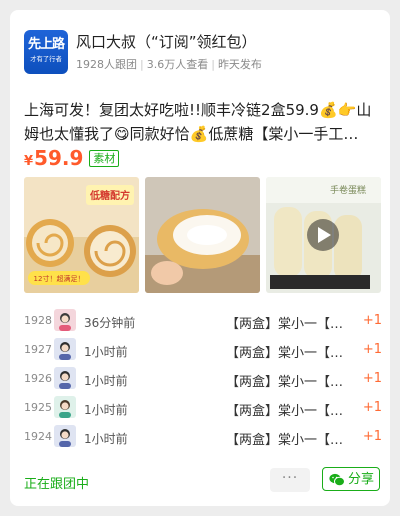  What do you see at coordinates (57, 484) in the screenshot?
I see `group-status: 正在跟团中` at bounding box center [57, 484].